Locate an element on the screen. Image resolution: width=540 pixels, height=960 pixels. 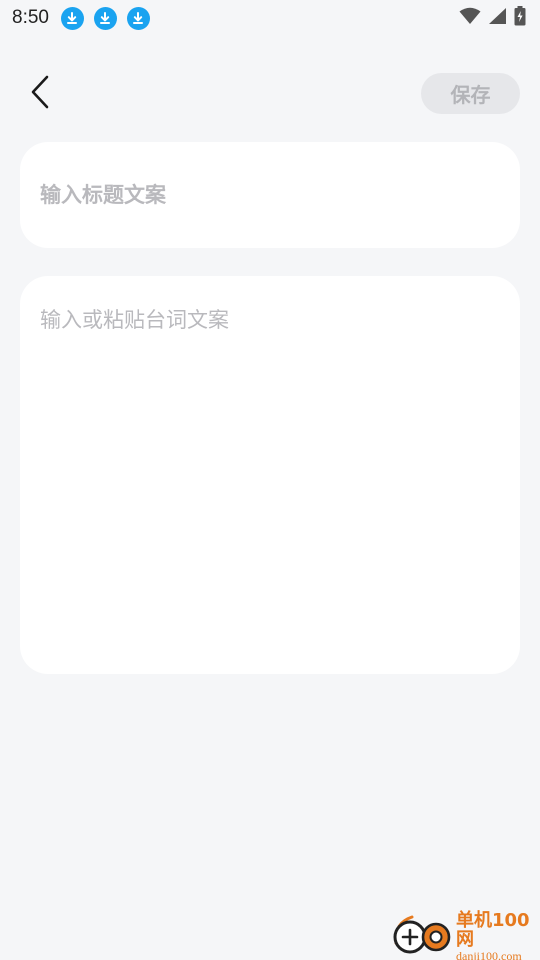
wifi-icon is located at coordinates (470, 18).